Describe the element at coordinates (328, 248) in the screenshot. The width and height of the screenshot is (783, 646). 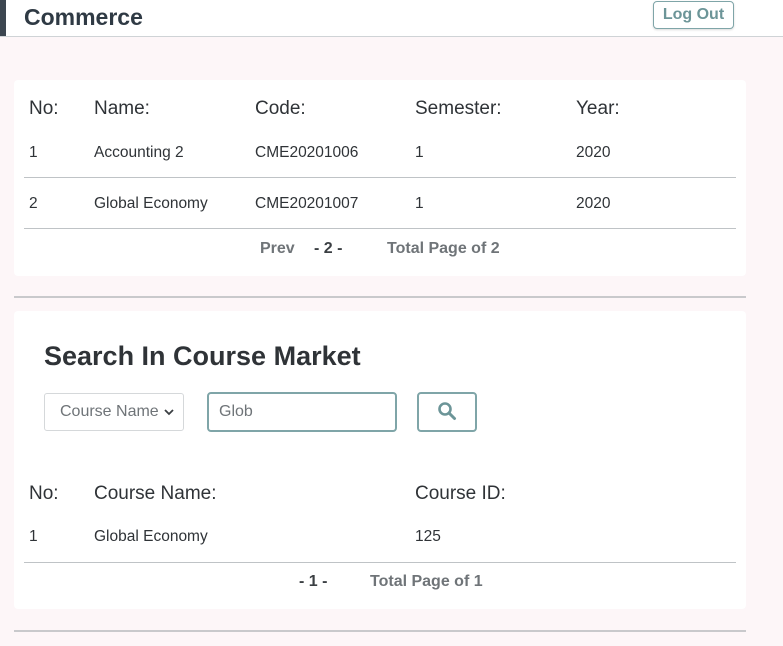
I see `current-page: - 2 -` at that location.